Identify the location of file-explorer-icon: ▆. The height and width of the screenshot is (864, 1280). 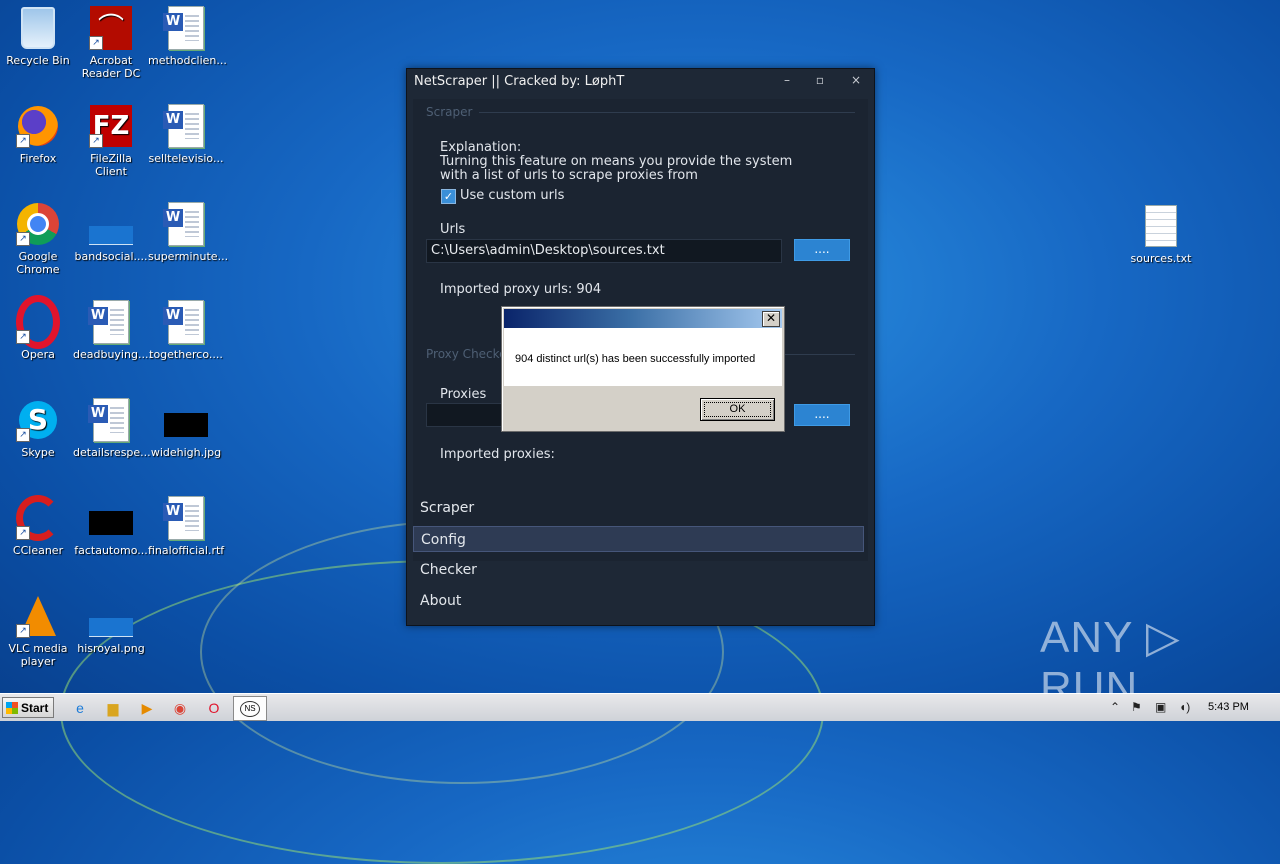
(113, 708).